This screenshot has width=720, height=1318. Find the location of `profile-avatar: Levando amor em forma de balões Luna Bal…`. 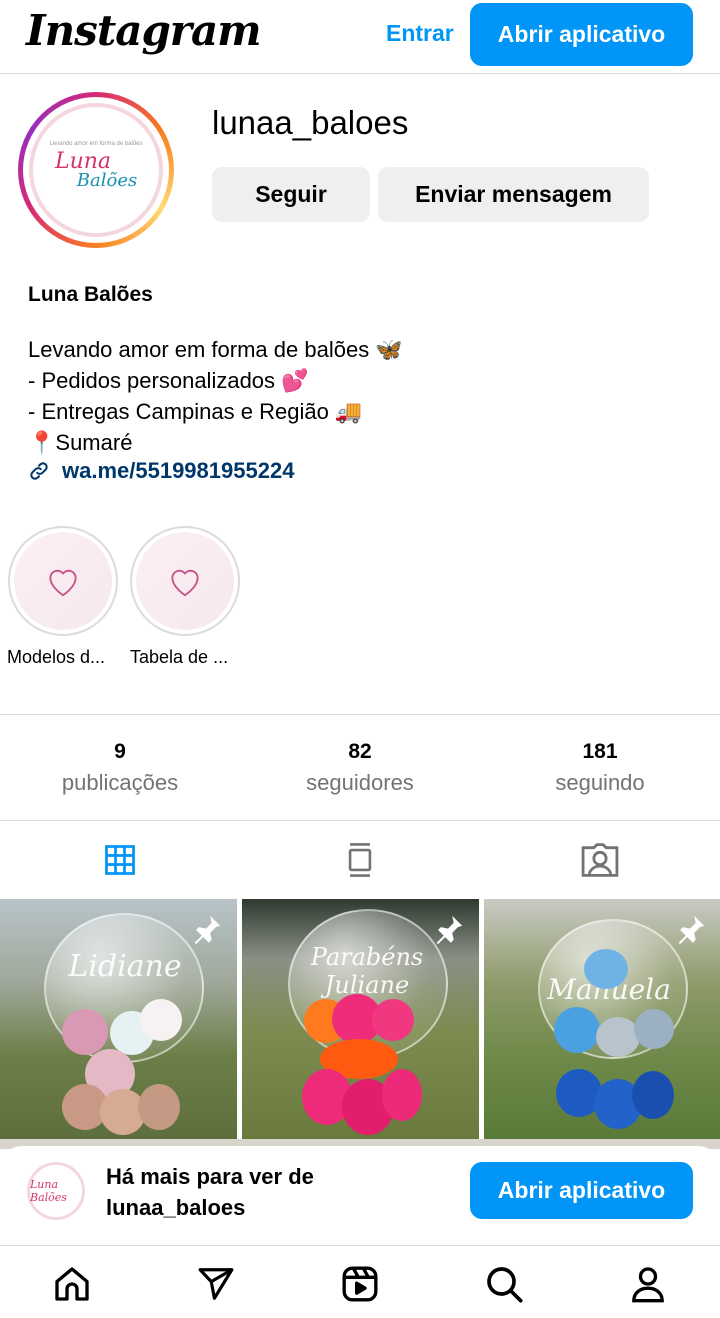

profile-avatar: Levando amor em forma de balões Luna Bal… is located at coordinates (96, 170).